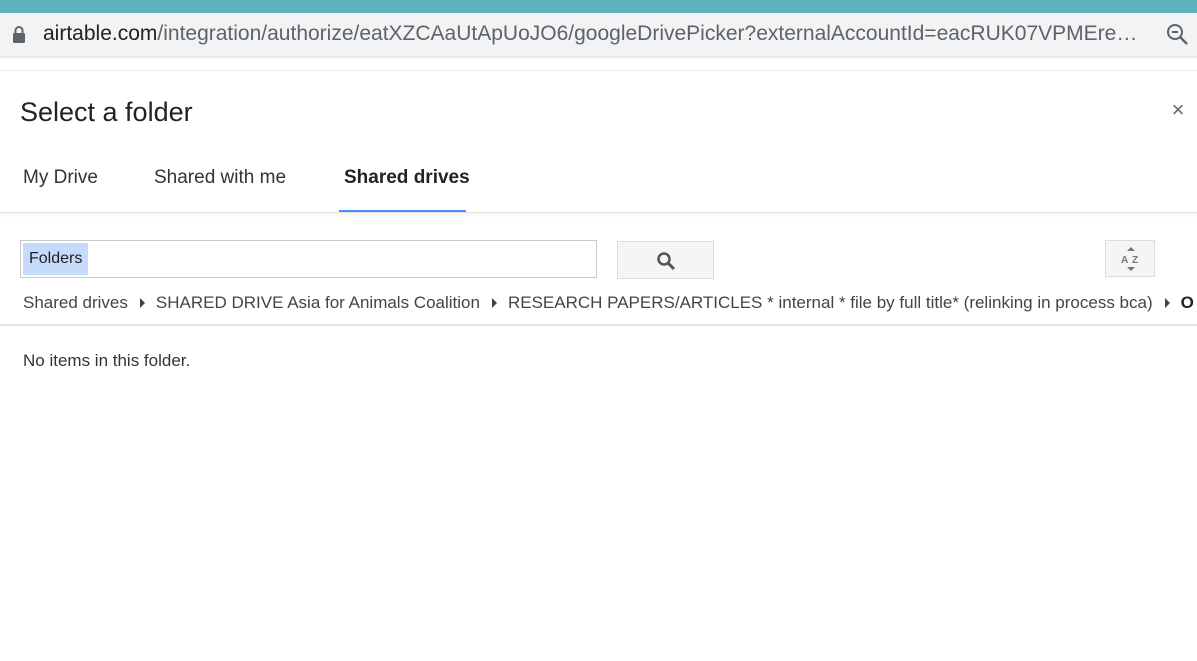  Describe the element at coordinates (1135, 260) in the screenshot. I see `svg-text: Z` at that location.